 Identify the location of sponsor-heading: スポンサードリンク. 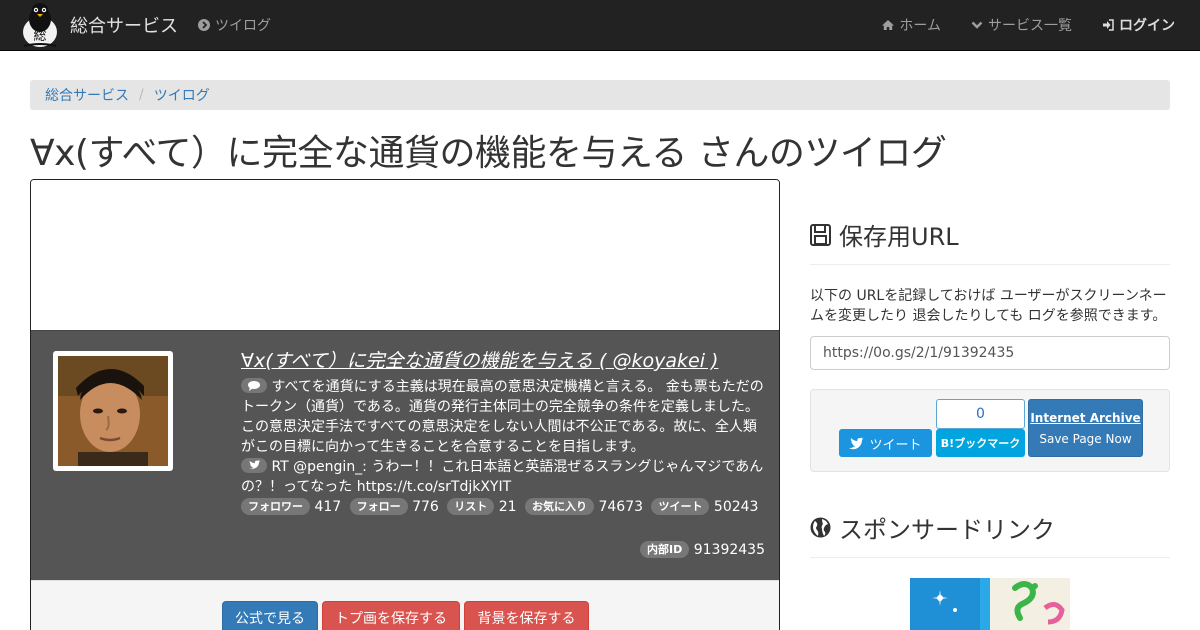
(932, 527).